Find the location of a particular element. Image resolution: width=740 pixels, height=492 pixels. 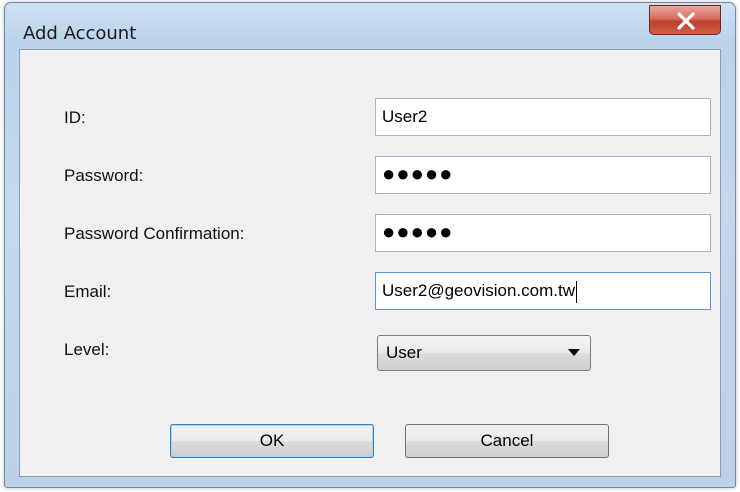

window-title: Add Account is located at coordinates (80, 33).